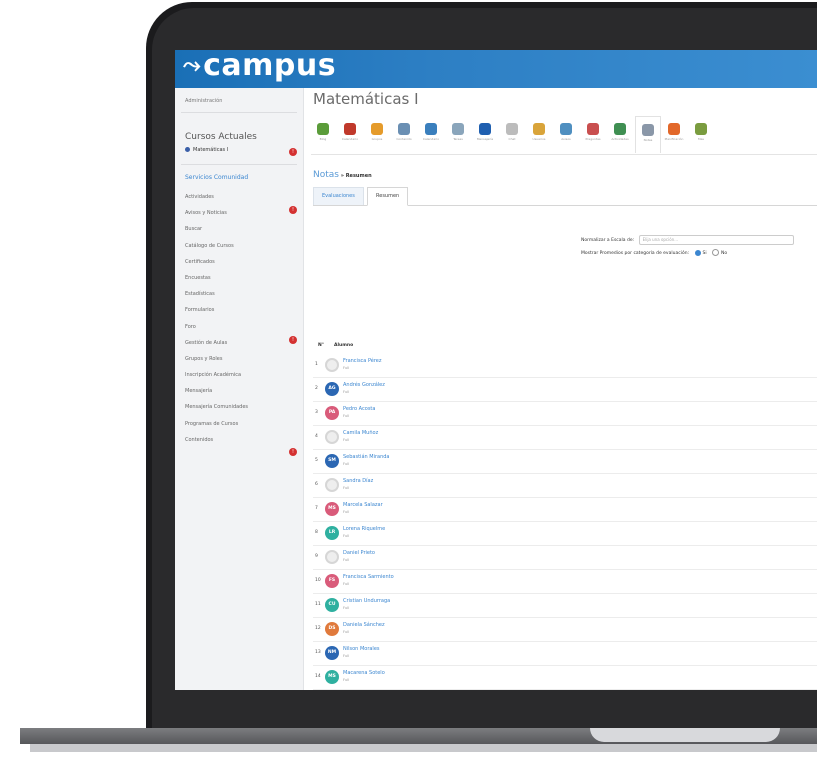  I want to click on sidebar-admin-link: Administración, so click(203, 101).